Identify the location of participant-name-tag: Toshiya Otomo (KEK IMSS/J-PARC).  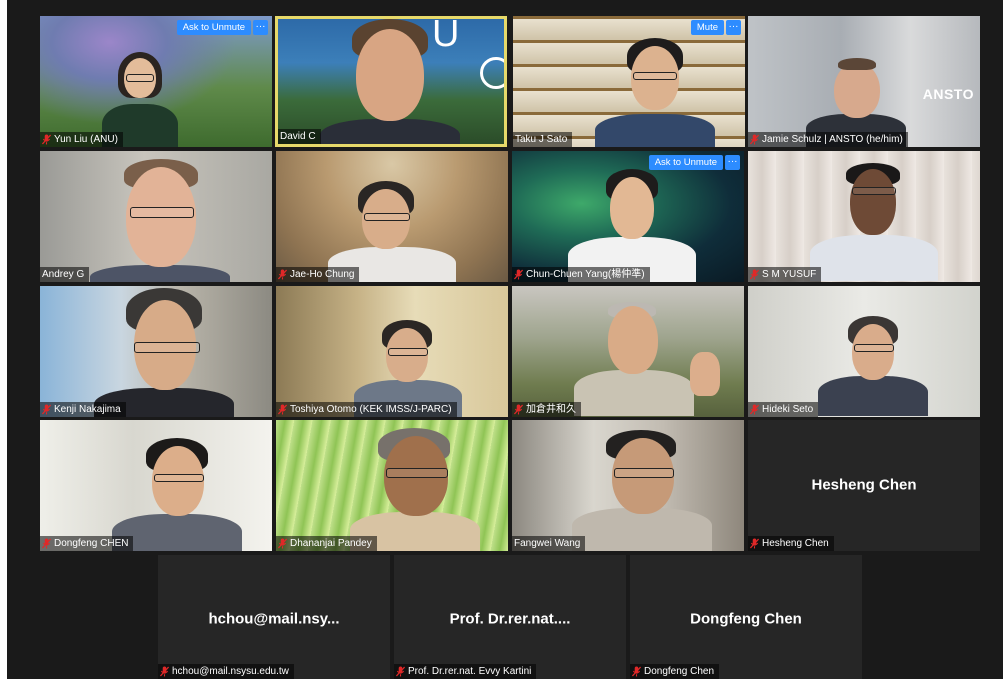
(366, 409).